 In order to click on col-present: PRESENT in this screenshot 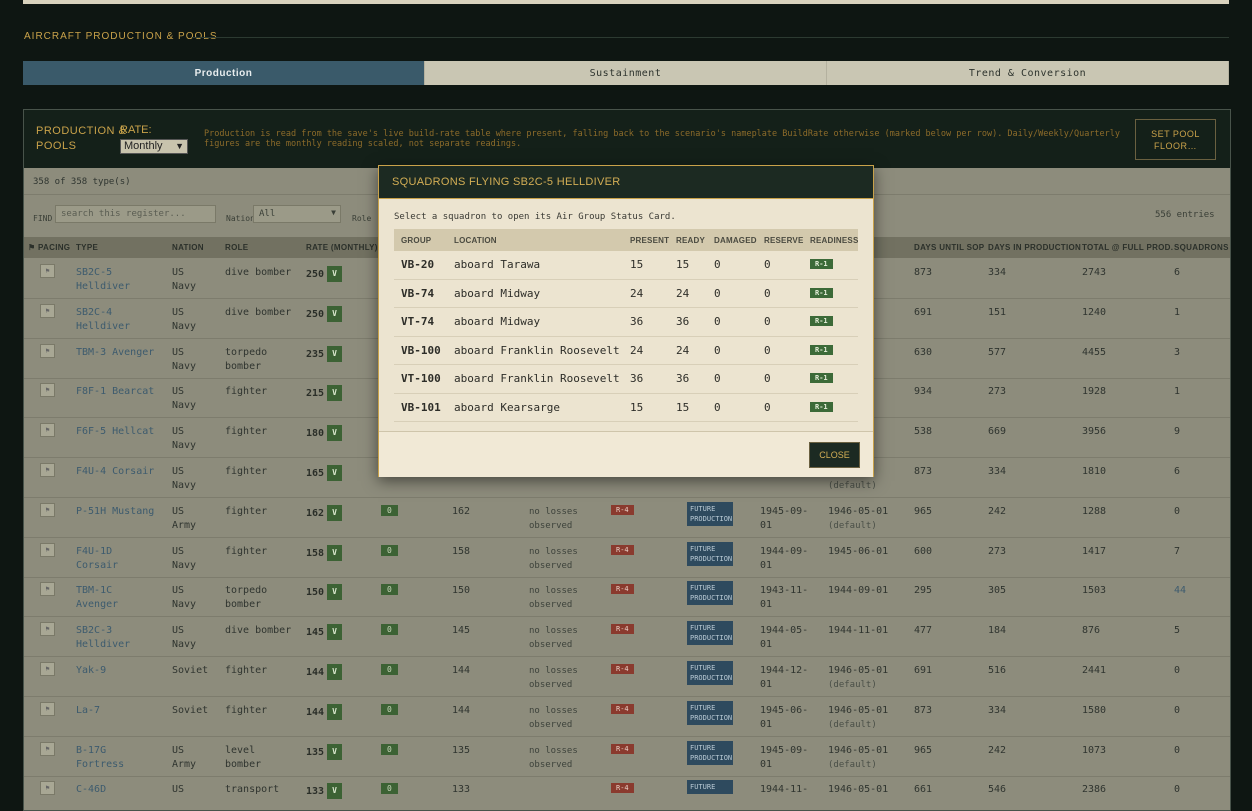, I will do `click(650, 240)`.